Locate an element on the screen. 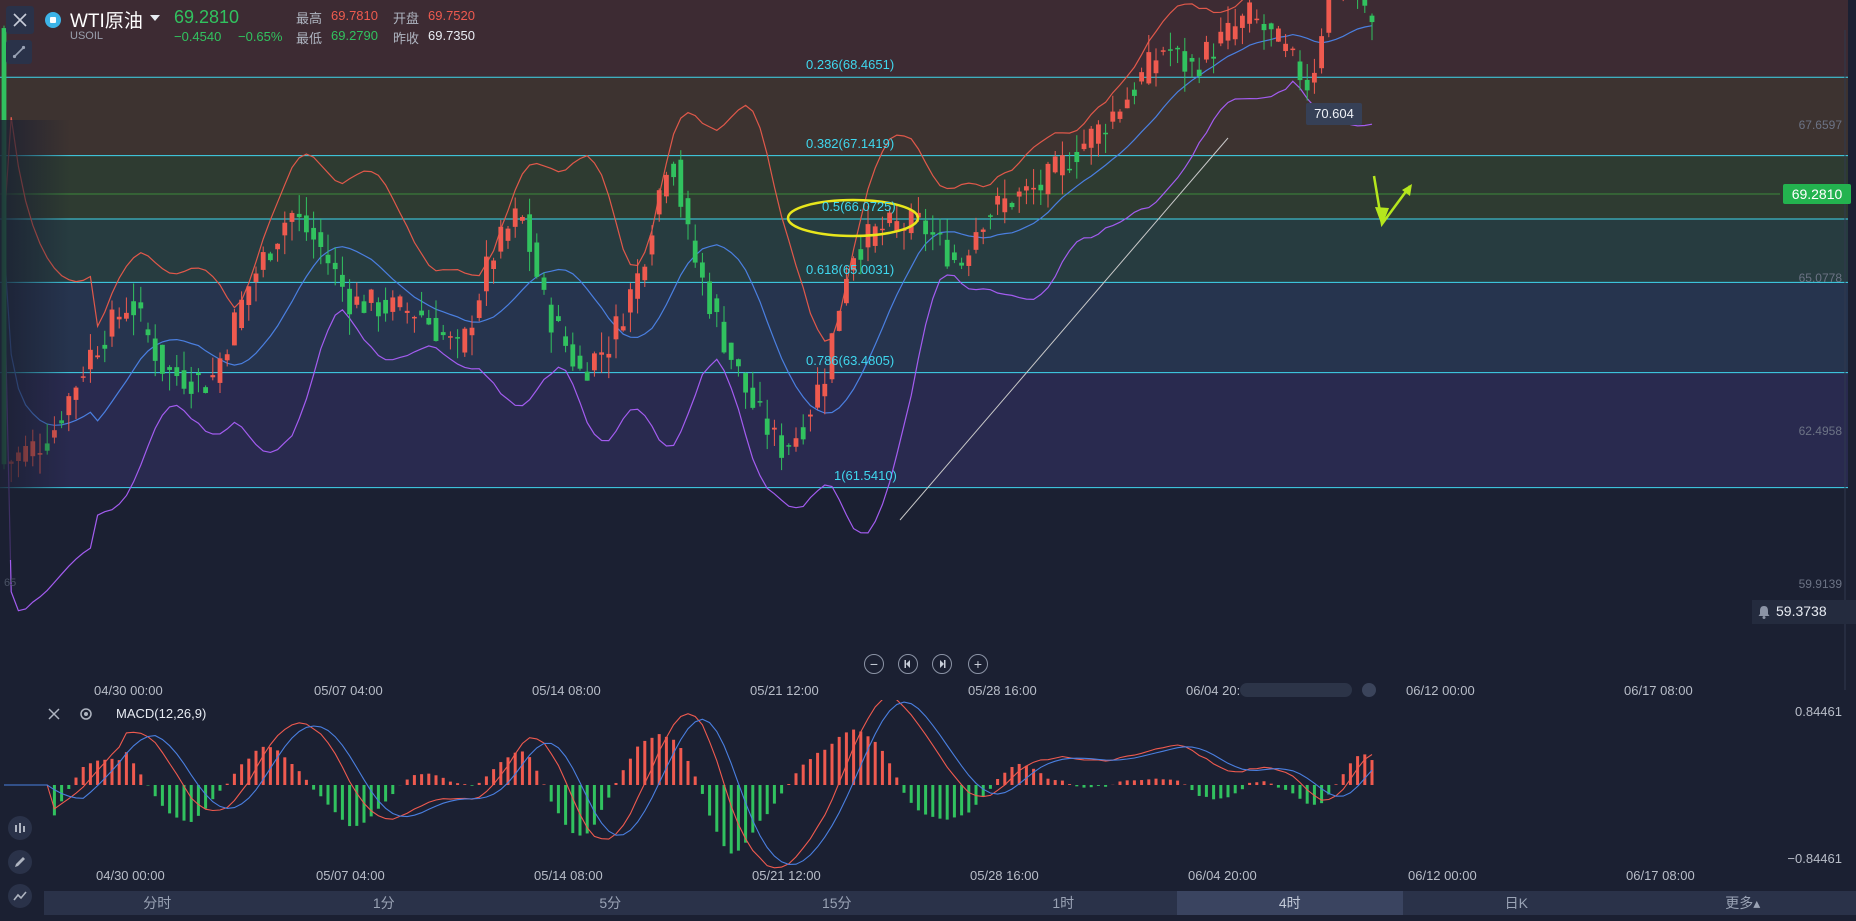  bell-icon is located at coordinates (1764, 612).